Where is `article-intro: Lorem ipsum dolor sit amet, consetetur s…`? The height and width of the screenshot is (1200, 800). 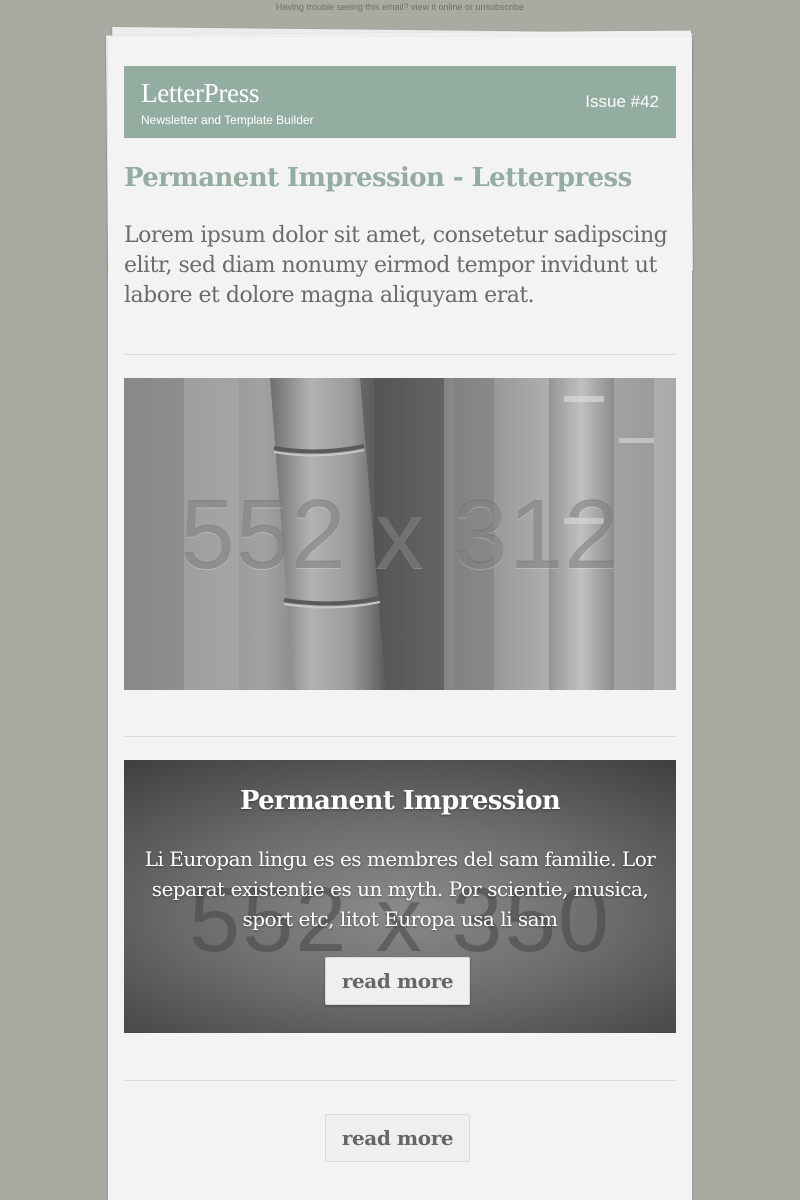
article-intro: Lorem ipsum dolor sit amet, consetetur s… is located at coordinates (396, 265).